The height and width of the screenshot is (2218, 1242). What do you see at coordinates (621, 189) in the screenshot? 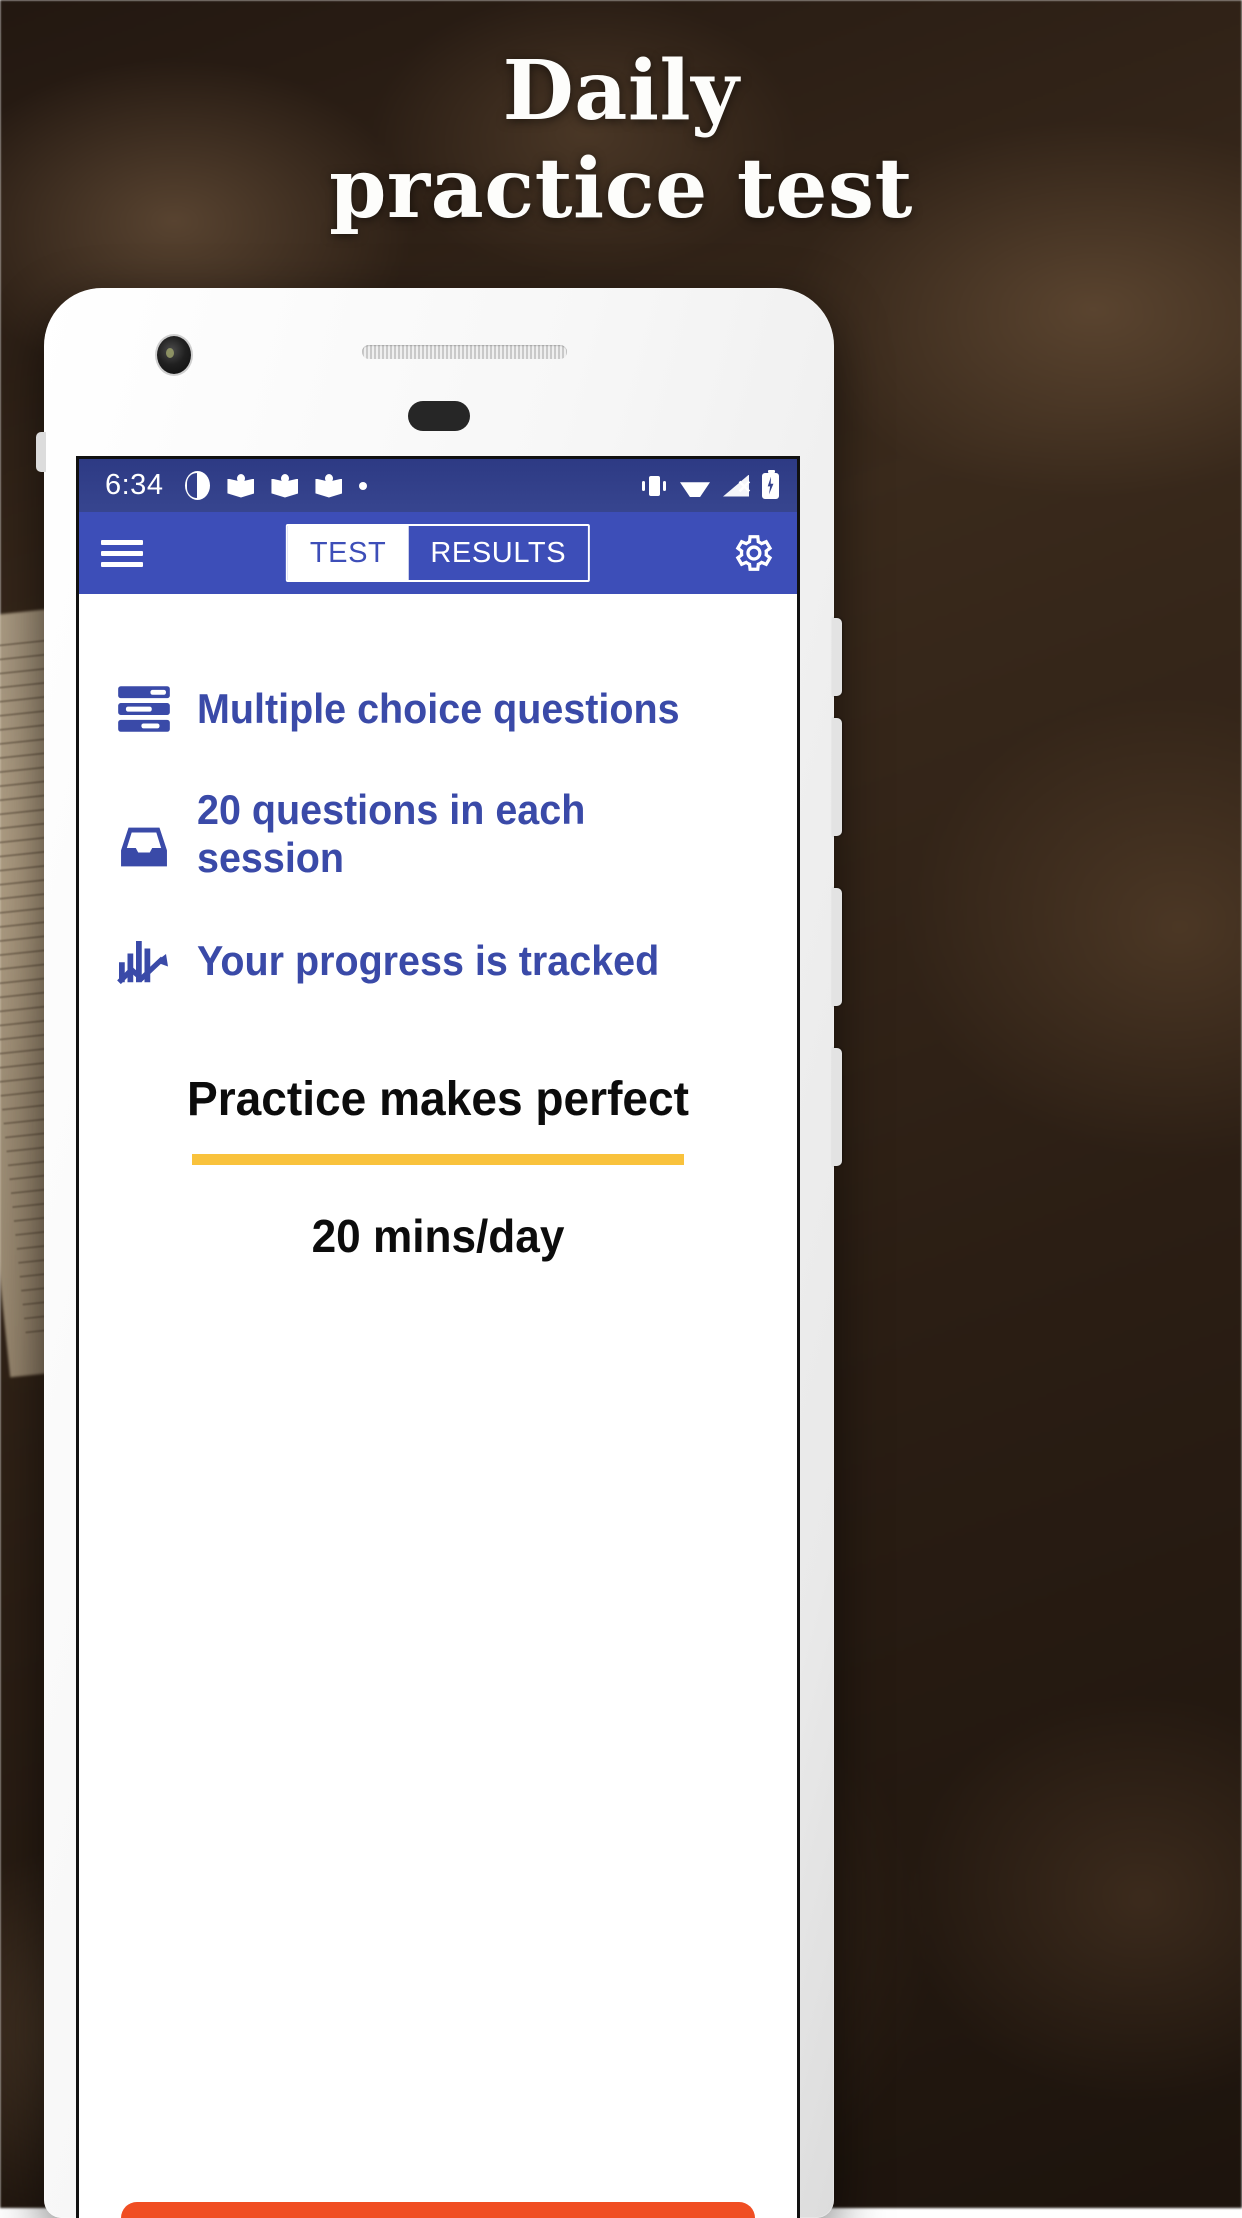
I see `headline-line-2: practice test` at bounding box center [621, 189].